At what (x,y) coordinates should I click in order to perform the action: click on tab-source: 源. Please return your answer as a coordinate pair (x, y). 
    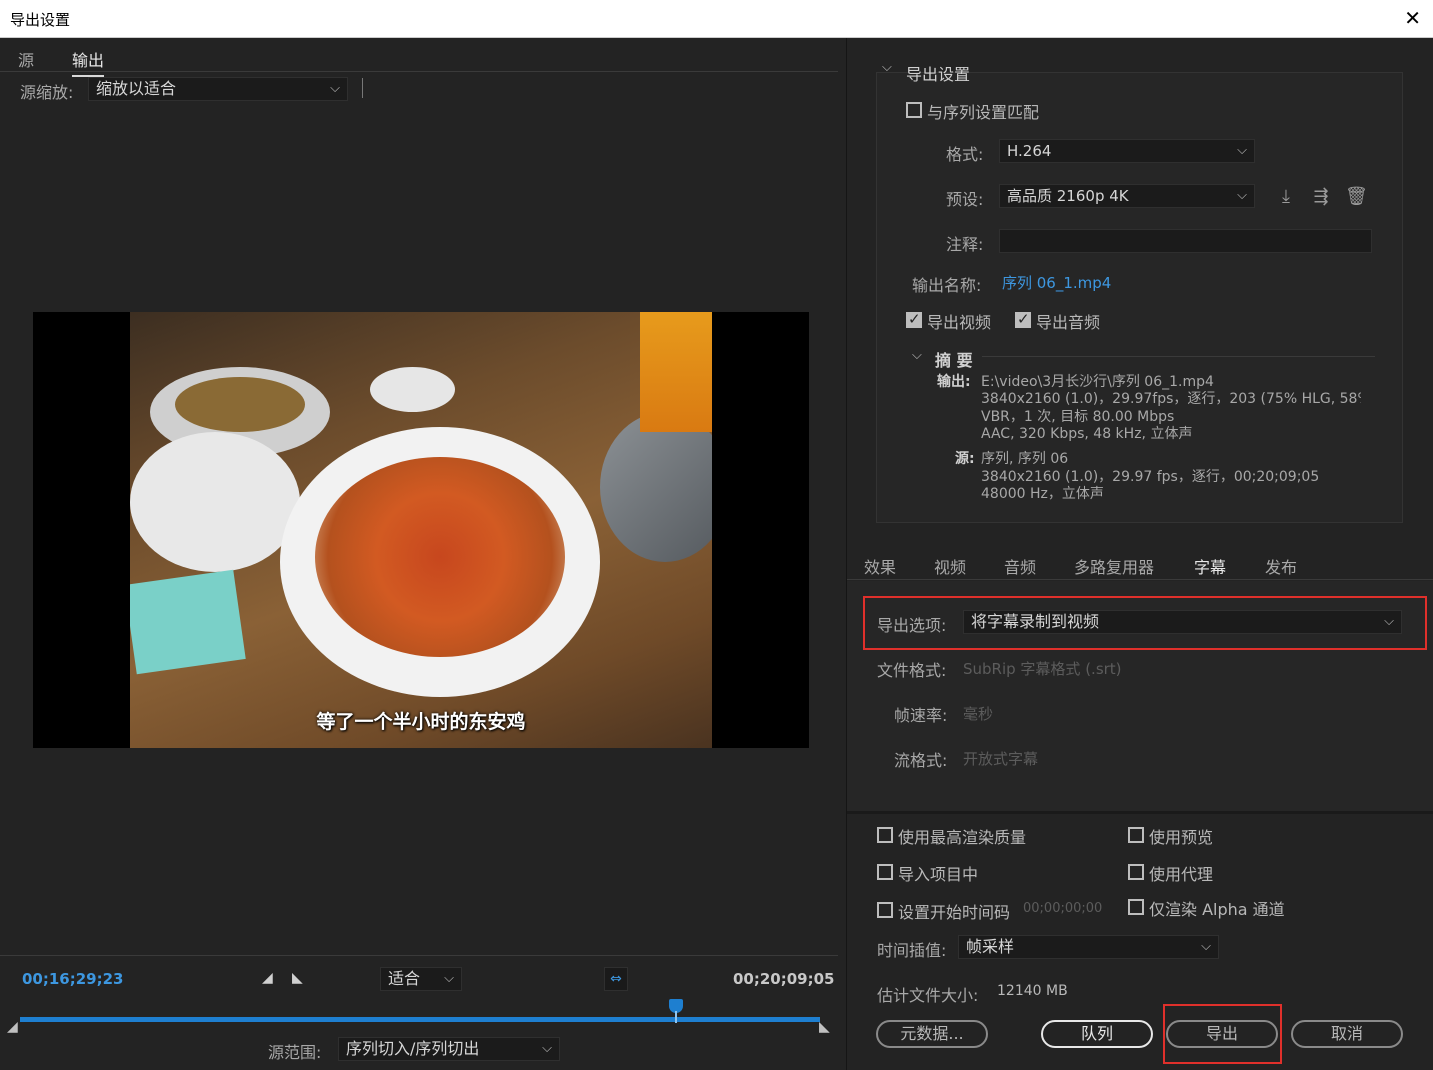
    Looking at the image, I should click on (26, 59).